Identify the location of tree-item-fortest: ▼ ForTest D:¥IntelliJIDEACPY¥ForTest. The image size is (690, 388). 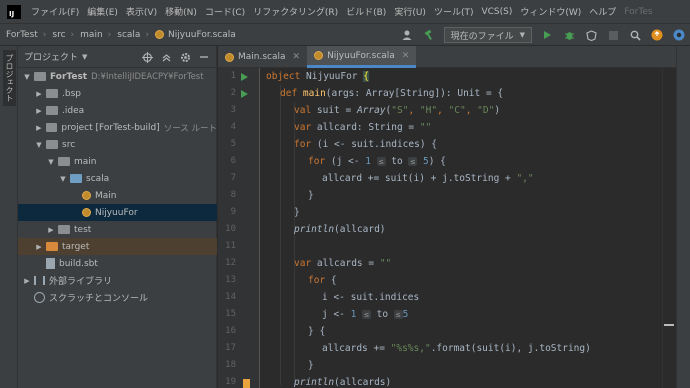
(117, 76).